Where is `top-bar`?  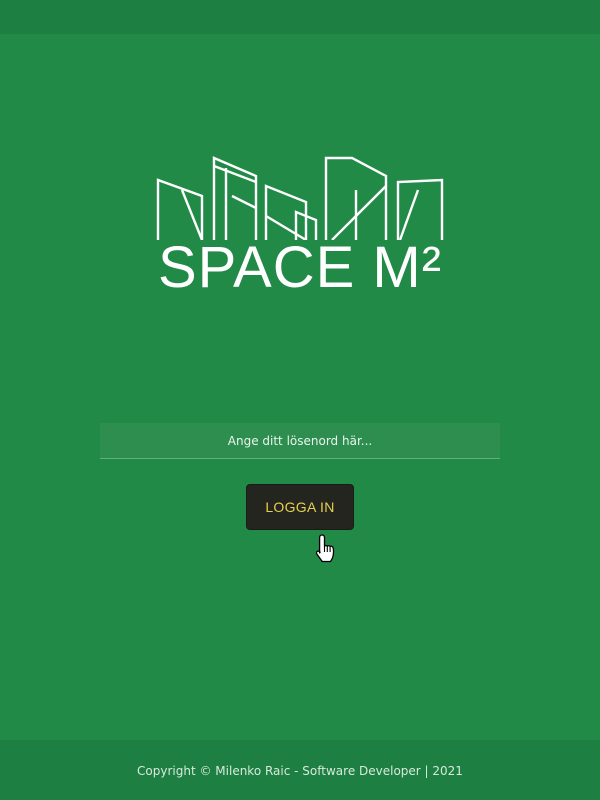 top-bar is located at coordinates (300, 17).